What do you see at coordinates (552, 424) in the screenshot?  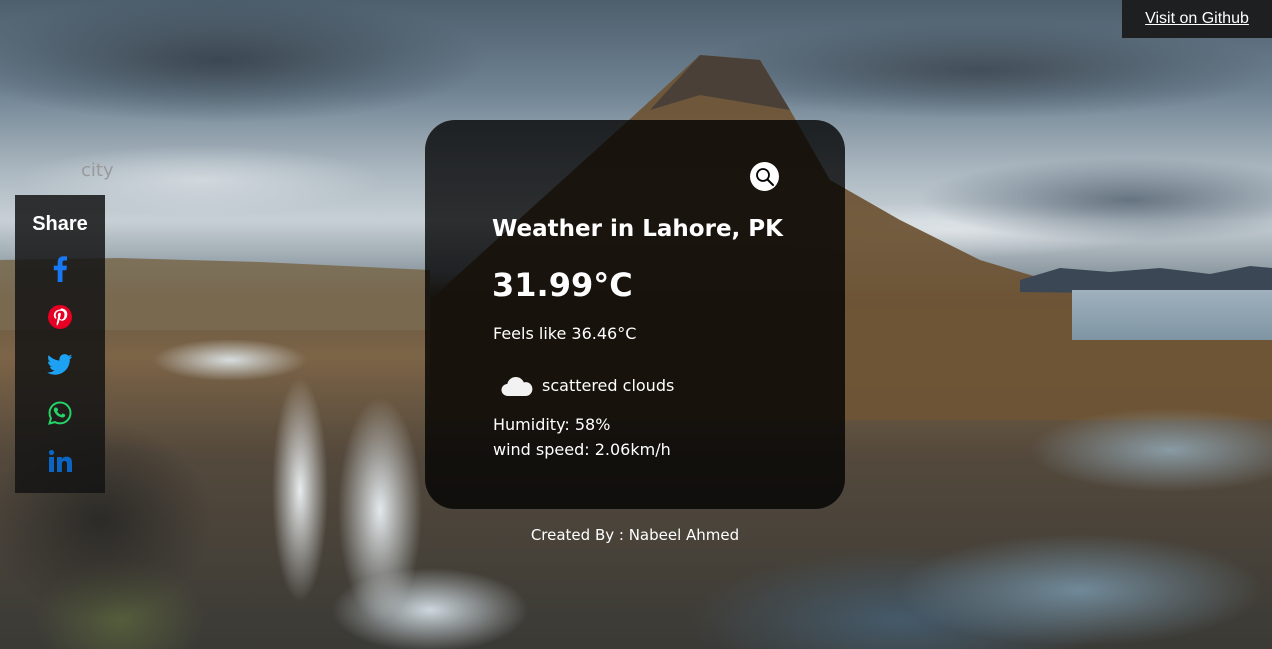 I see `humidity-text: Humidity: 58%` at bounding box center [552, 424].